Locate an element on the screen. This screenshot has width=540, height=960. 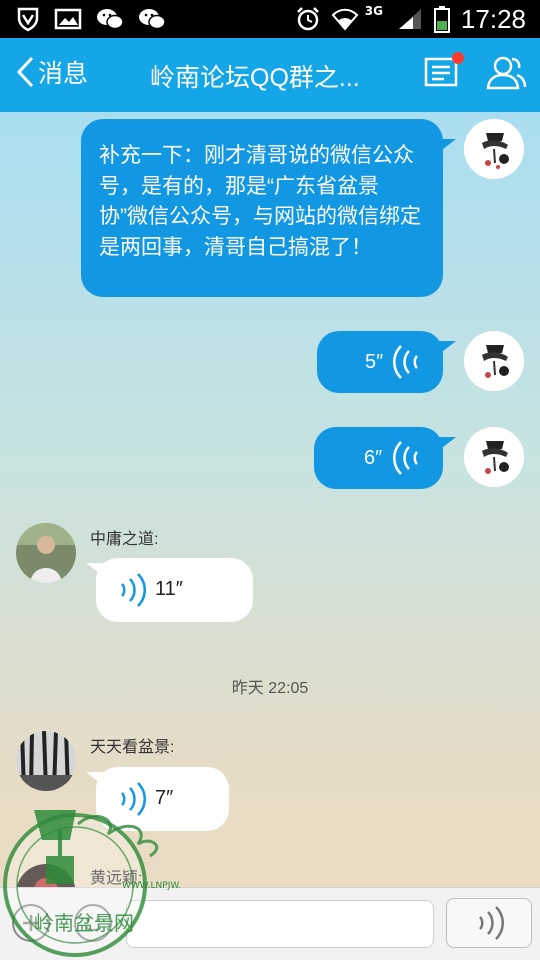
voice-duration: 7″ is located at coordinates (164, 798).